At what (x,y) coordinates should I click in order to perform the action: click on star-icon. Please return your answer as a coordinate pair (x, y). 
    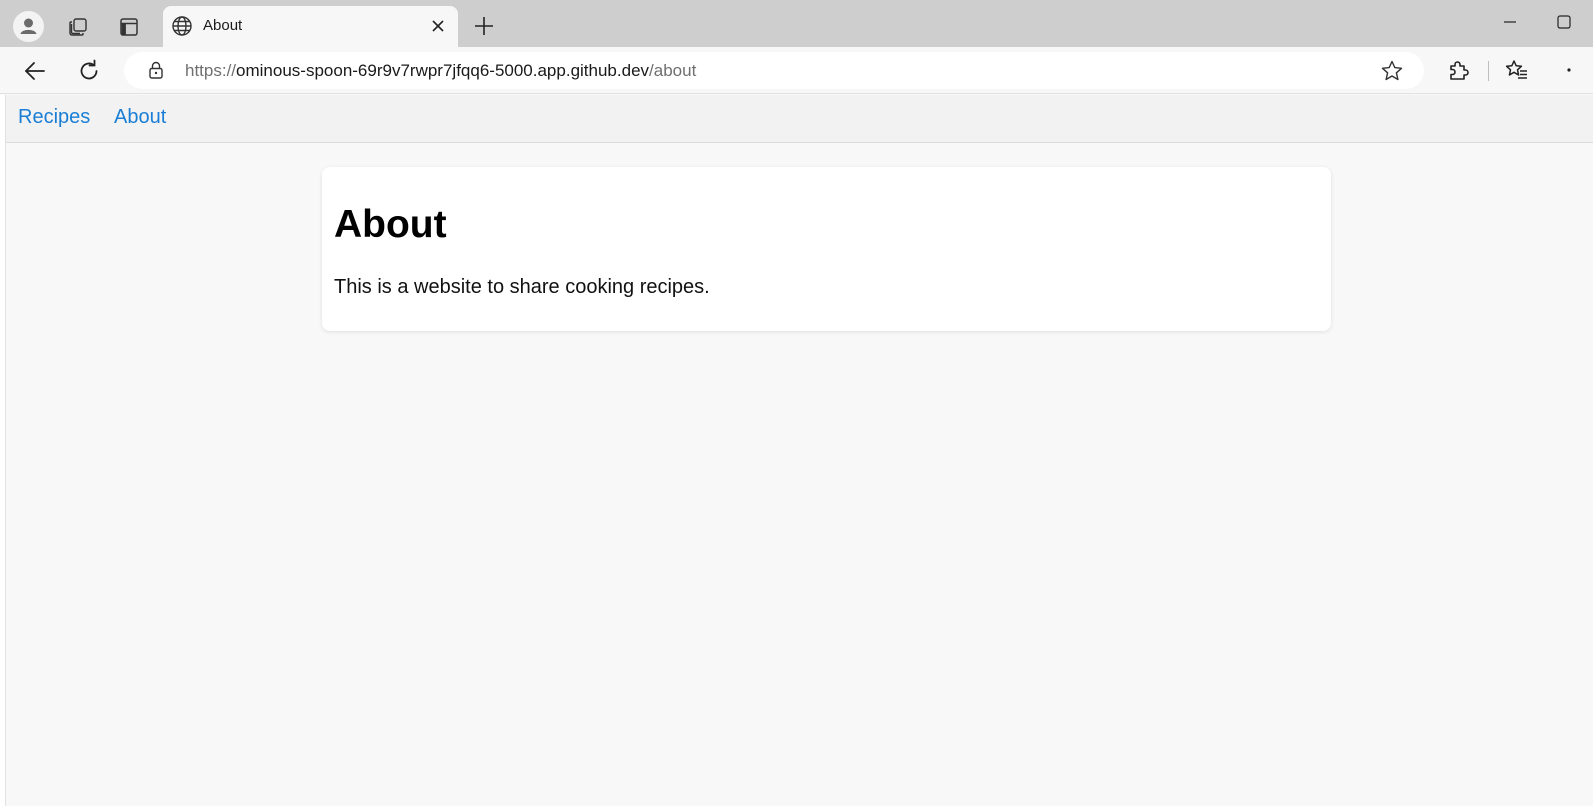
    Looking at the image, I should click on (1392, 71).